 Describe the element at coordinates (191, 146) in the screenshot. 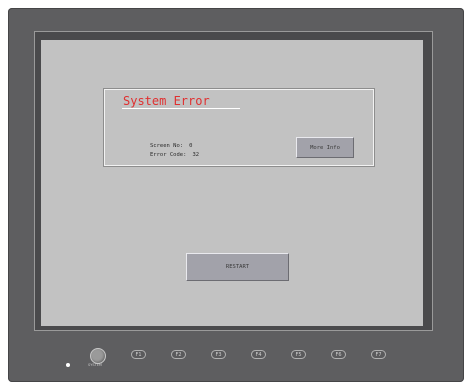

I see `screen-no-value: 0` at that location.